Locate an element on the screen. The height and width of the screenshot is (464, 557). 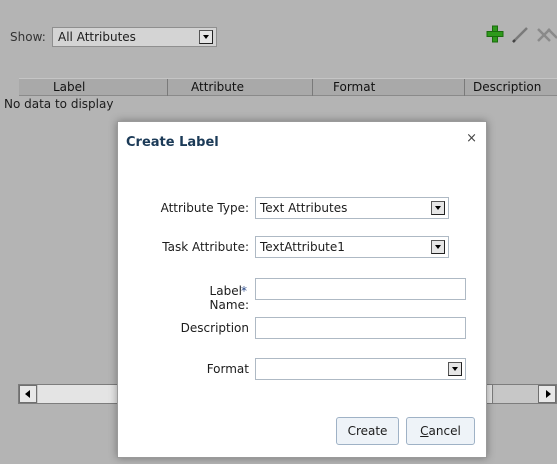
format-select is located at coordinates (360, 369).